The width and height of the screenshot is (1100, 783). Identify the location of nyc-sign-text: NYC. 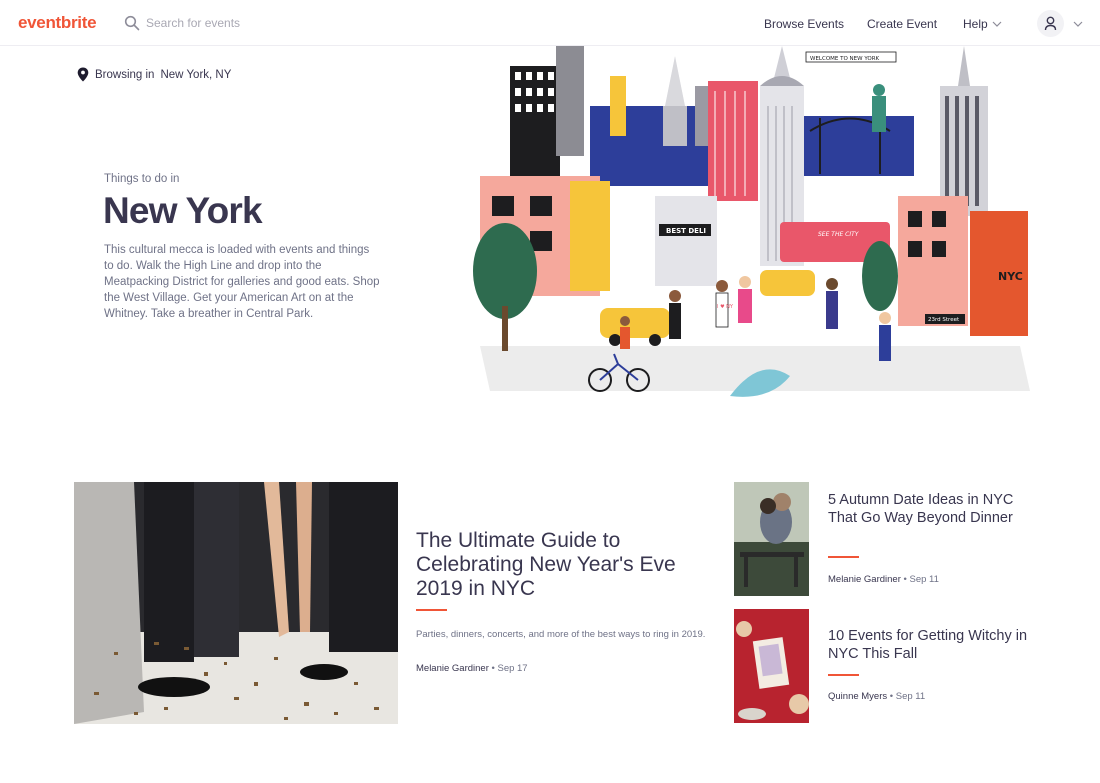
(1010, 276).